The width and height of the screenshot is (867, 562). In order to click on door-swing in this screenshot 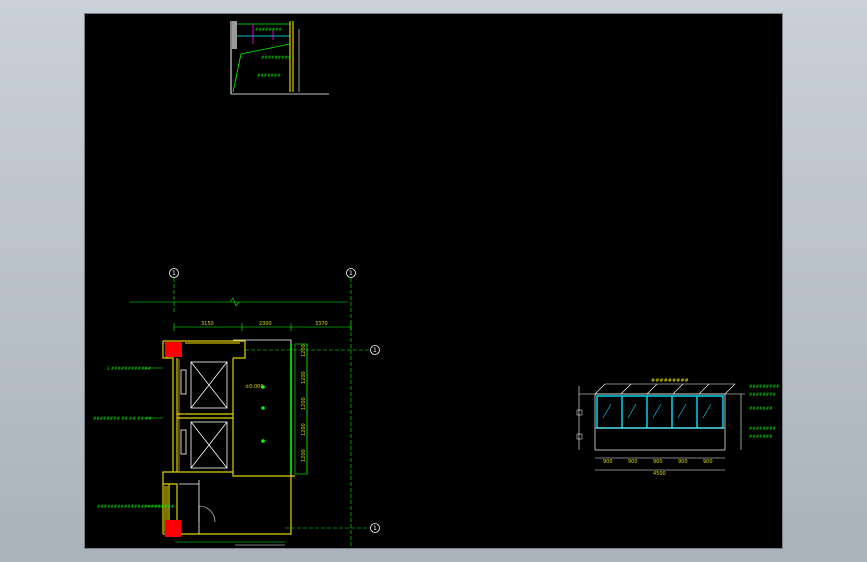, I will do `click(207, 514)`.